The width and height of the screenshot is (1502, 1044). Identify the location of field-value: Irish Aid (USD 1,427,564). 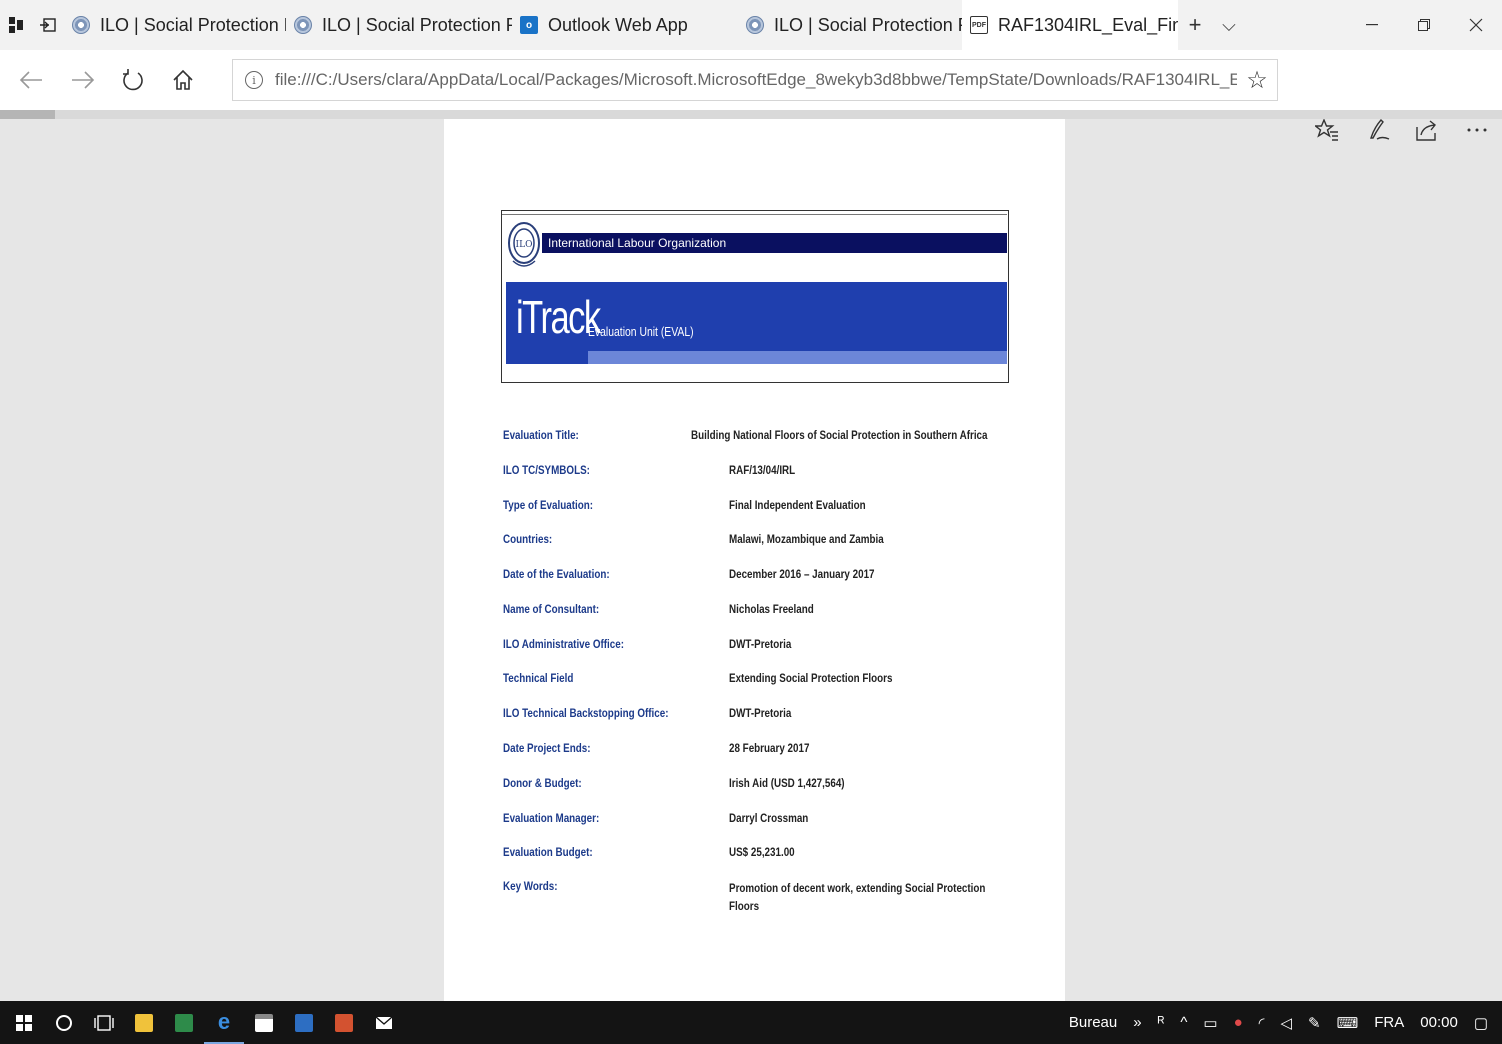
(787, 783).